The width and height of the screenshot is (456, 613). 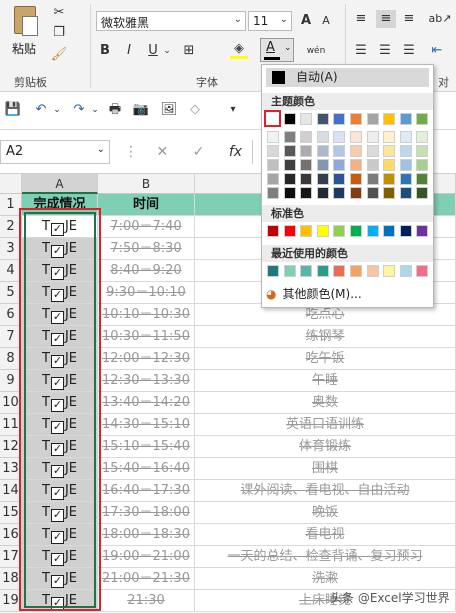 I want to click on time-cell: 9:30－10:10, so click(x=146, y=293).